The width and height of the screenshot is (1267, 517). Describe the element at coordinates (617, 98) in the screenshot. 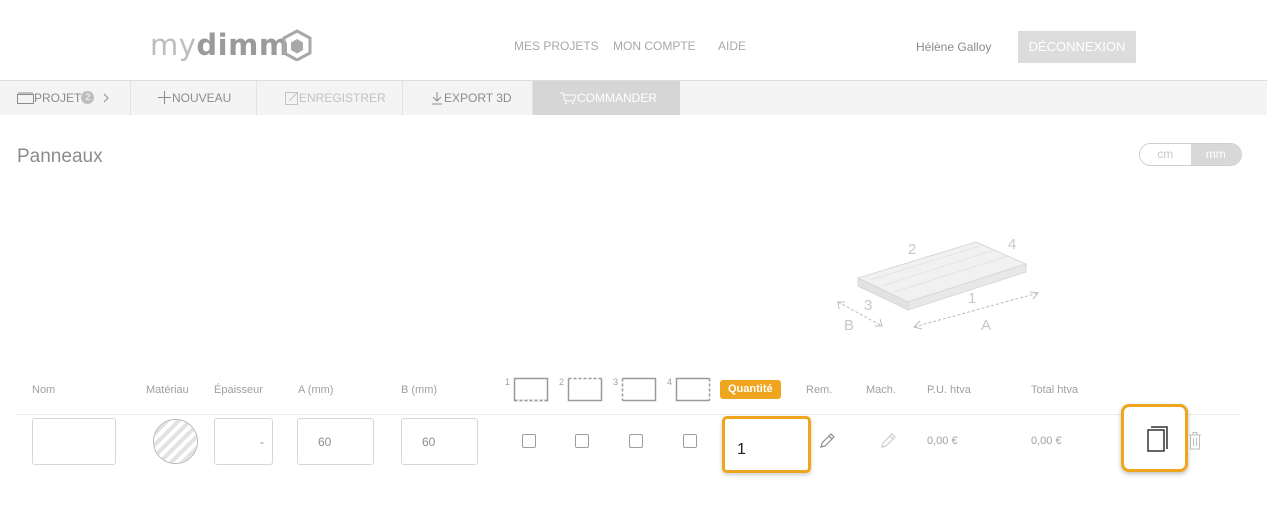

I see `order-label: COMMANDER` at that location.